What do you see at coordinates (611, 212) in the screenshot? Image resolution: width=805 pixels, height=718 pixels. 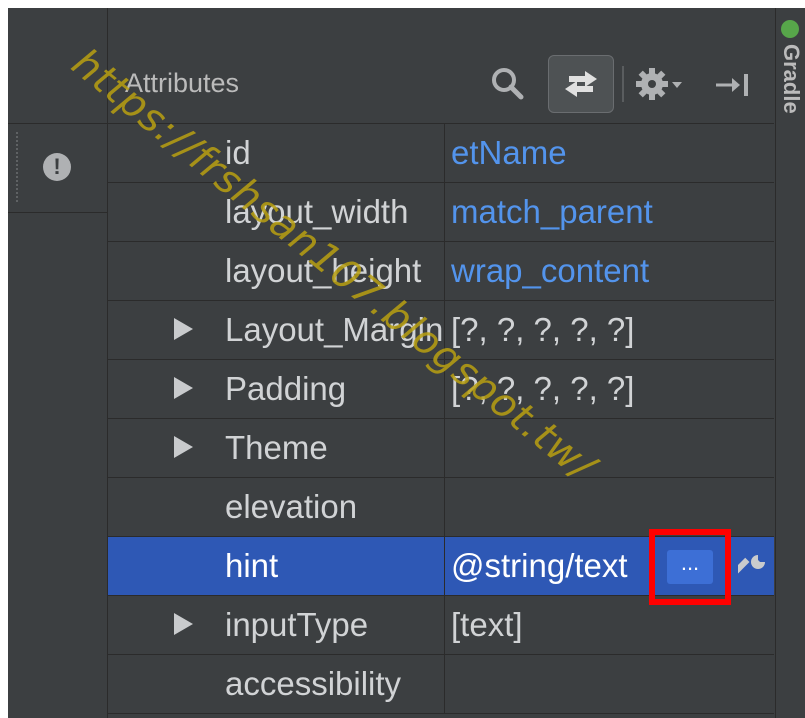 I see `attribute-value: match_parent` at bounding box center [611, 212].